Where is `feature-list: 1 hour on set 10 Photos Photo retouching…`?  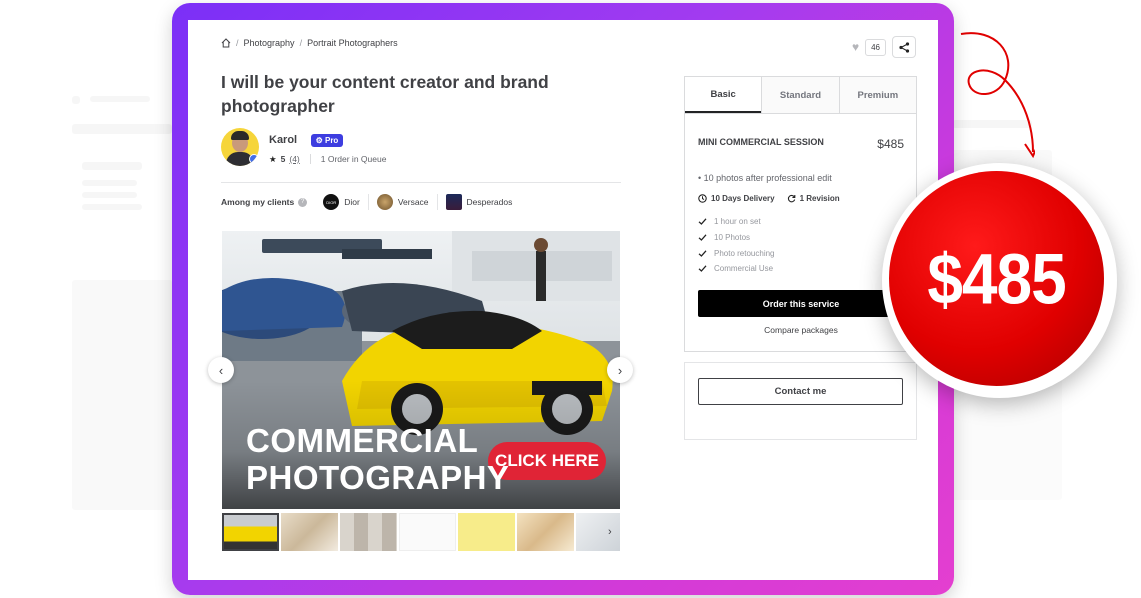 feature-list: 1 hour on set 10 Photos Photo retouching… is located at coordinates (736, 245).